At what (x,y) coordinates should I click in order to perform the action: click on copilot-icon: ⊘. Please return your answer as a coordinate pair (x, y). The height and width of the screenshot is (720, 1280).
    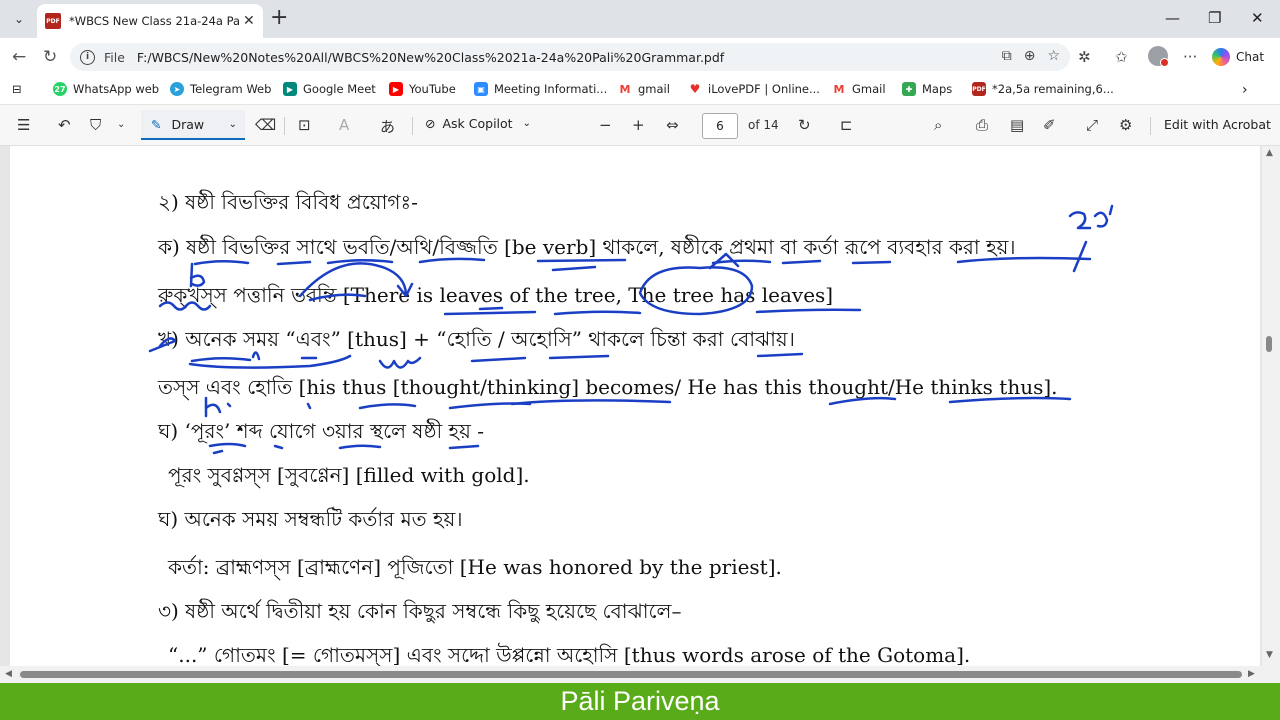
    Looking at the image, I should click on (430, 123).